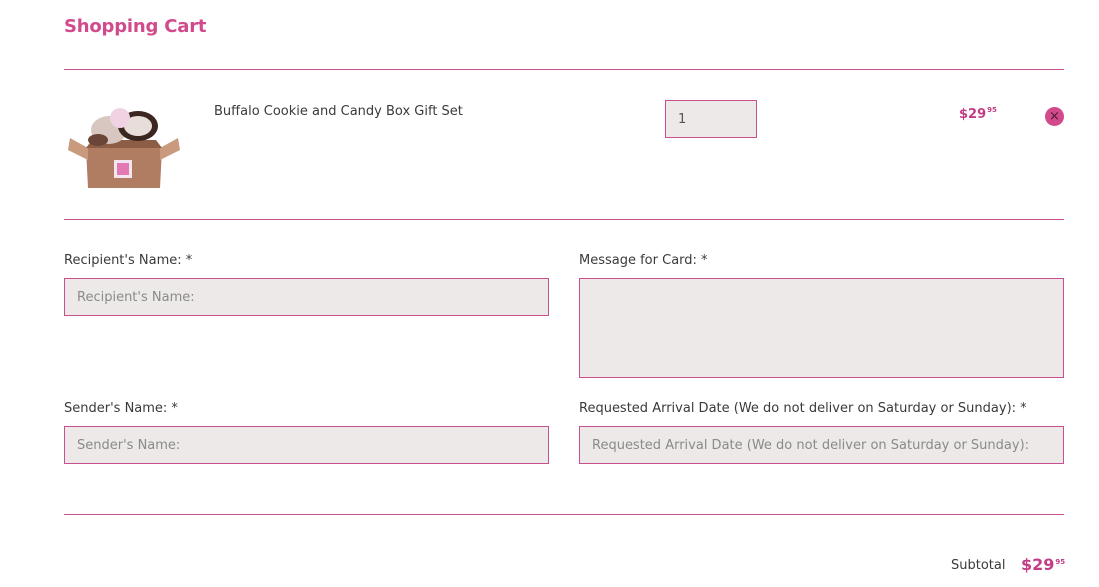 Image resolution: width=1099 pixels, height=587 pixels. Describe the element at coordinates (564, 69) in the screenshot. I see `divider-top` at that location.